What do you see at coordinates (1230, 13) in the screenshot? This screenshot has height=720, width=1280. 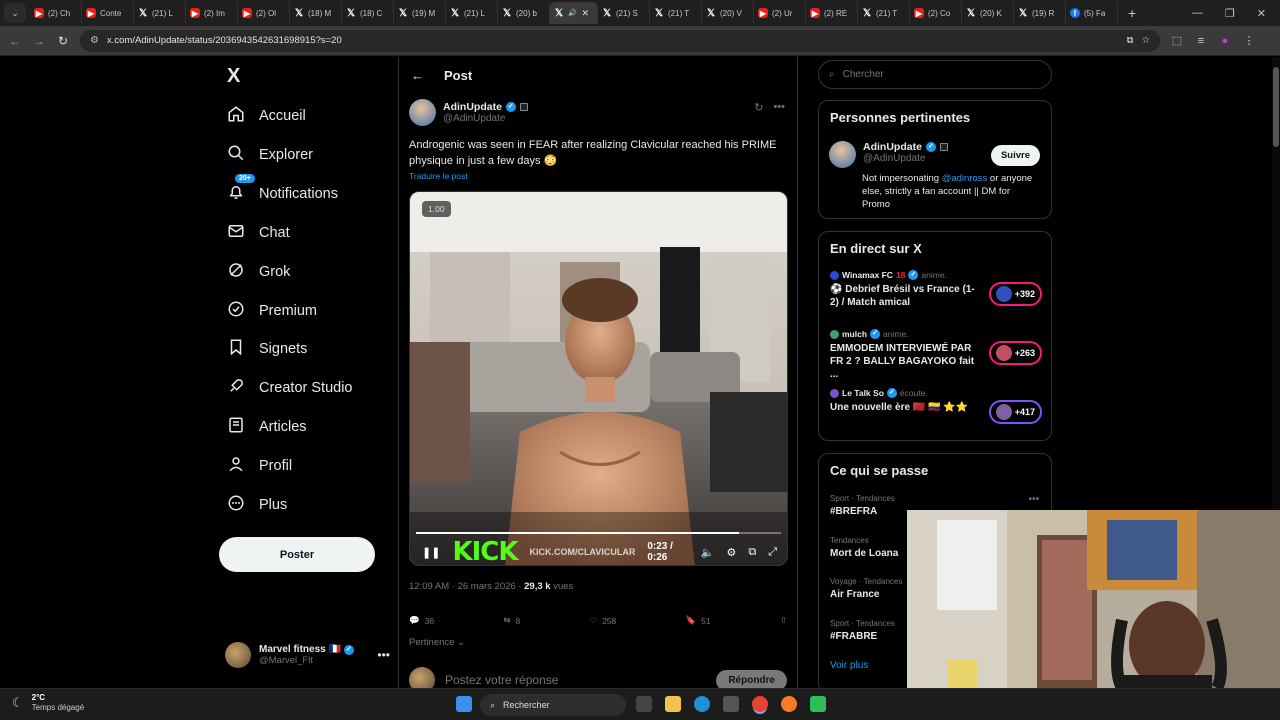 I see `maximize-button: ❐` at bounding box center [1230, 13].